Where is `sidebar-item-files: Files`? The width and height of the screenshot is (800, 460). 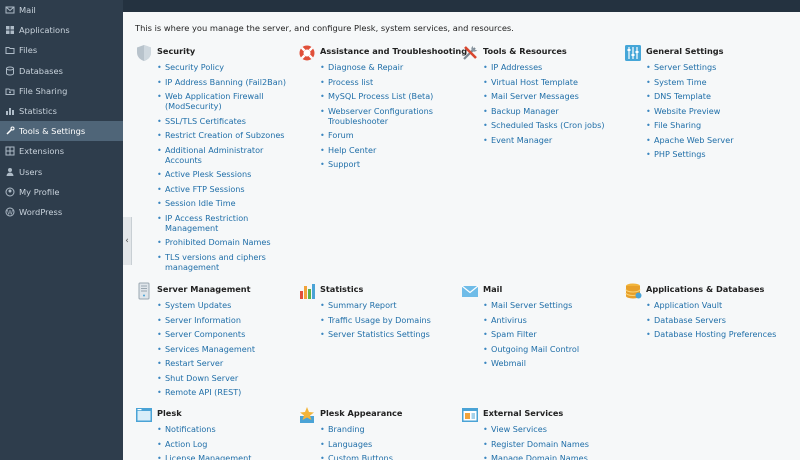
sidebar-item-files: Files is located at coordinates (61, 50).